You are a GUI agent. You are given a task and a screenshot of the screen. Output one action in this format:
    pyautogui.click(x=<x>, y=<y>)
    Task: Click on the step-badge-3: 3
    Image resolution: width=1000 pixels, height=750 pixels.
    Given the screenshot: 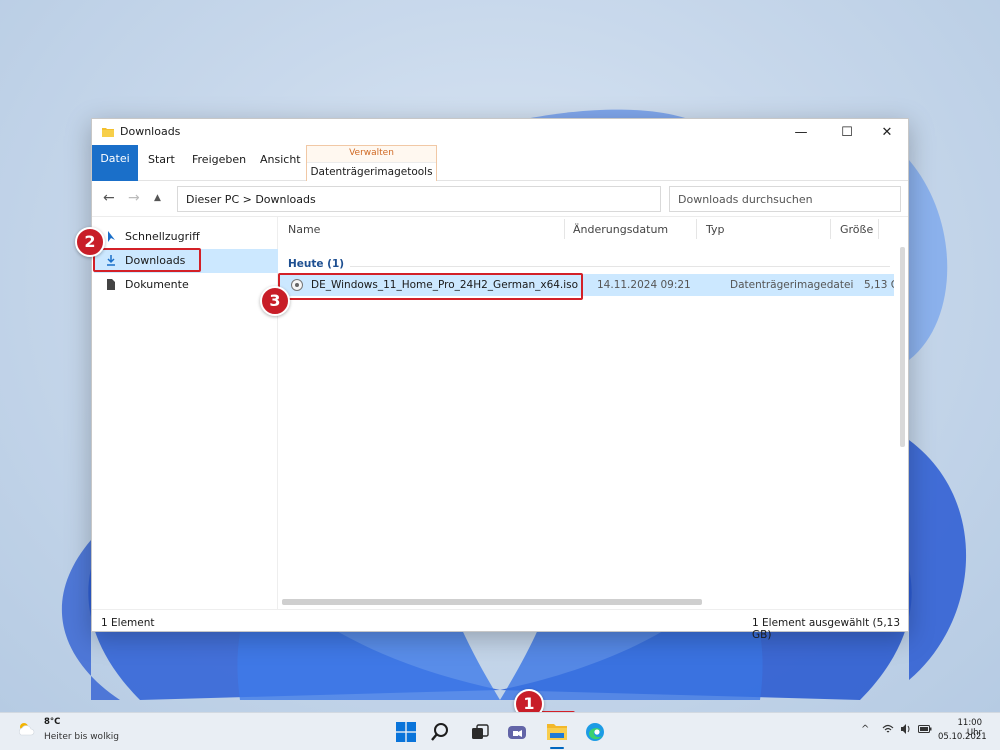 What is the action you would take?
    pyautogui.click(x=275, y=301)
    